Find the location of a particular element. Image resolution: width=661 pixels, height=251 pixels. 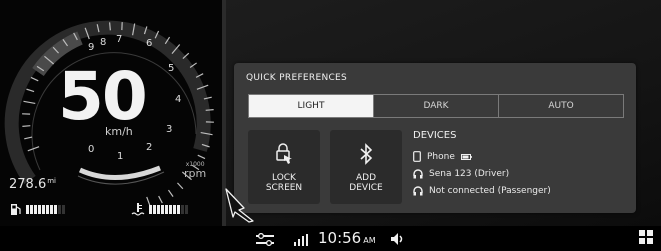

temp-level-bar is located at coordinates (168, 209).